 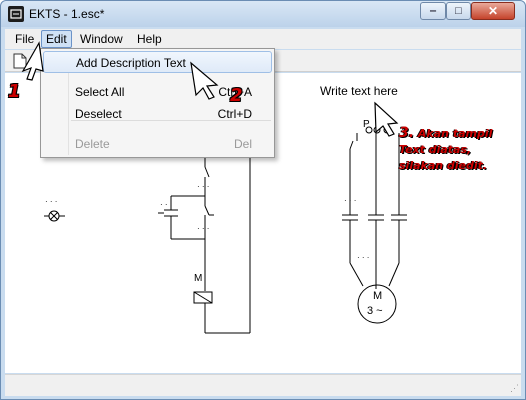 What do you see at coordinates (14, 91) in the screenshot?
I see `step-1-badge: 1` at bounding box center [14, 91].